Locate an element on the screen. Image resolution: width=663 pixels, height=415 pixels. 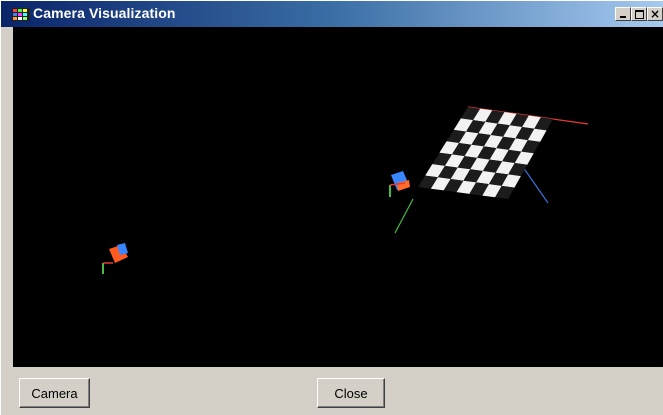
maximize-icon is located at coordinates (639, 14).